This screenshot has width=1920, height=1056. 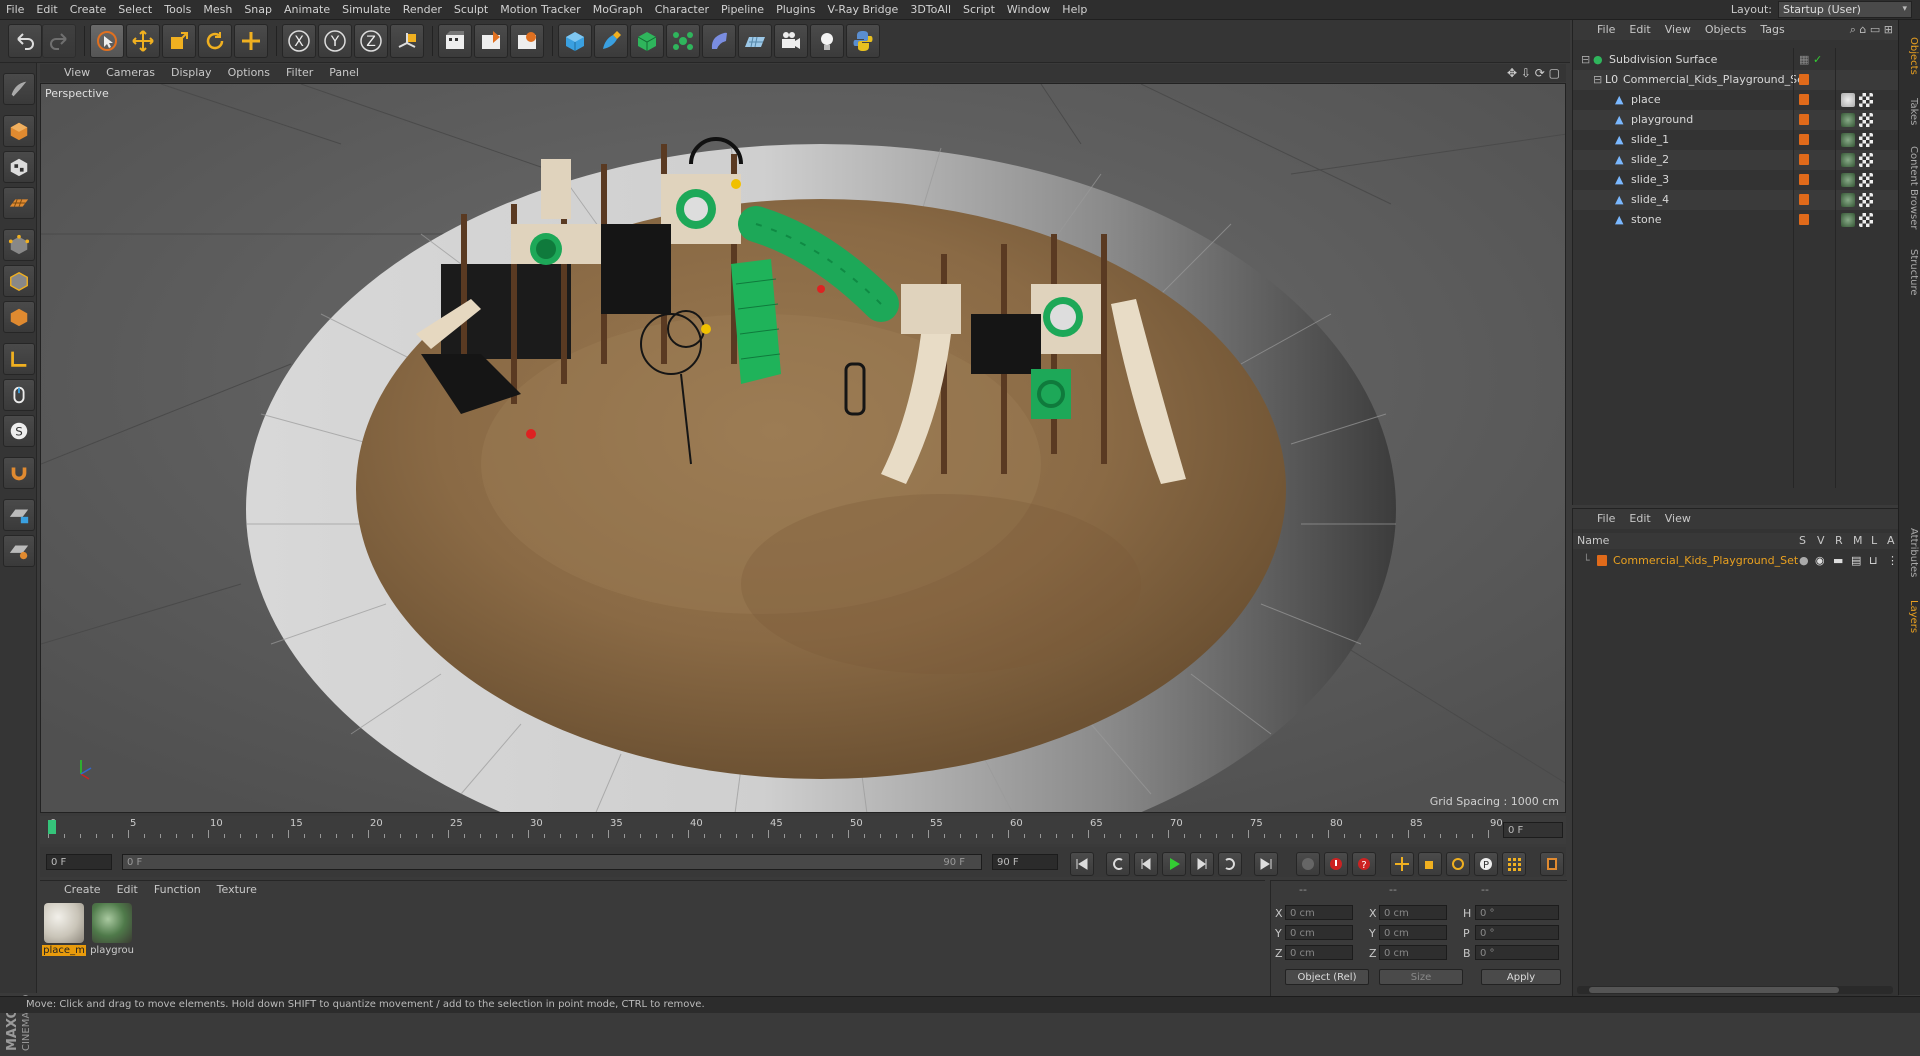 I want to click on menu-edit: Edit, so click(x=46, y=9).